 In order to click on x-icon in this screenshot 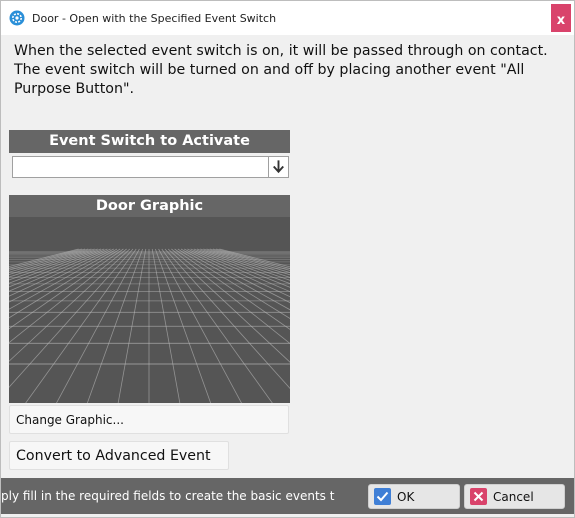, I will do `click(478, 496)`.